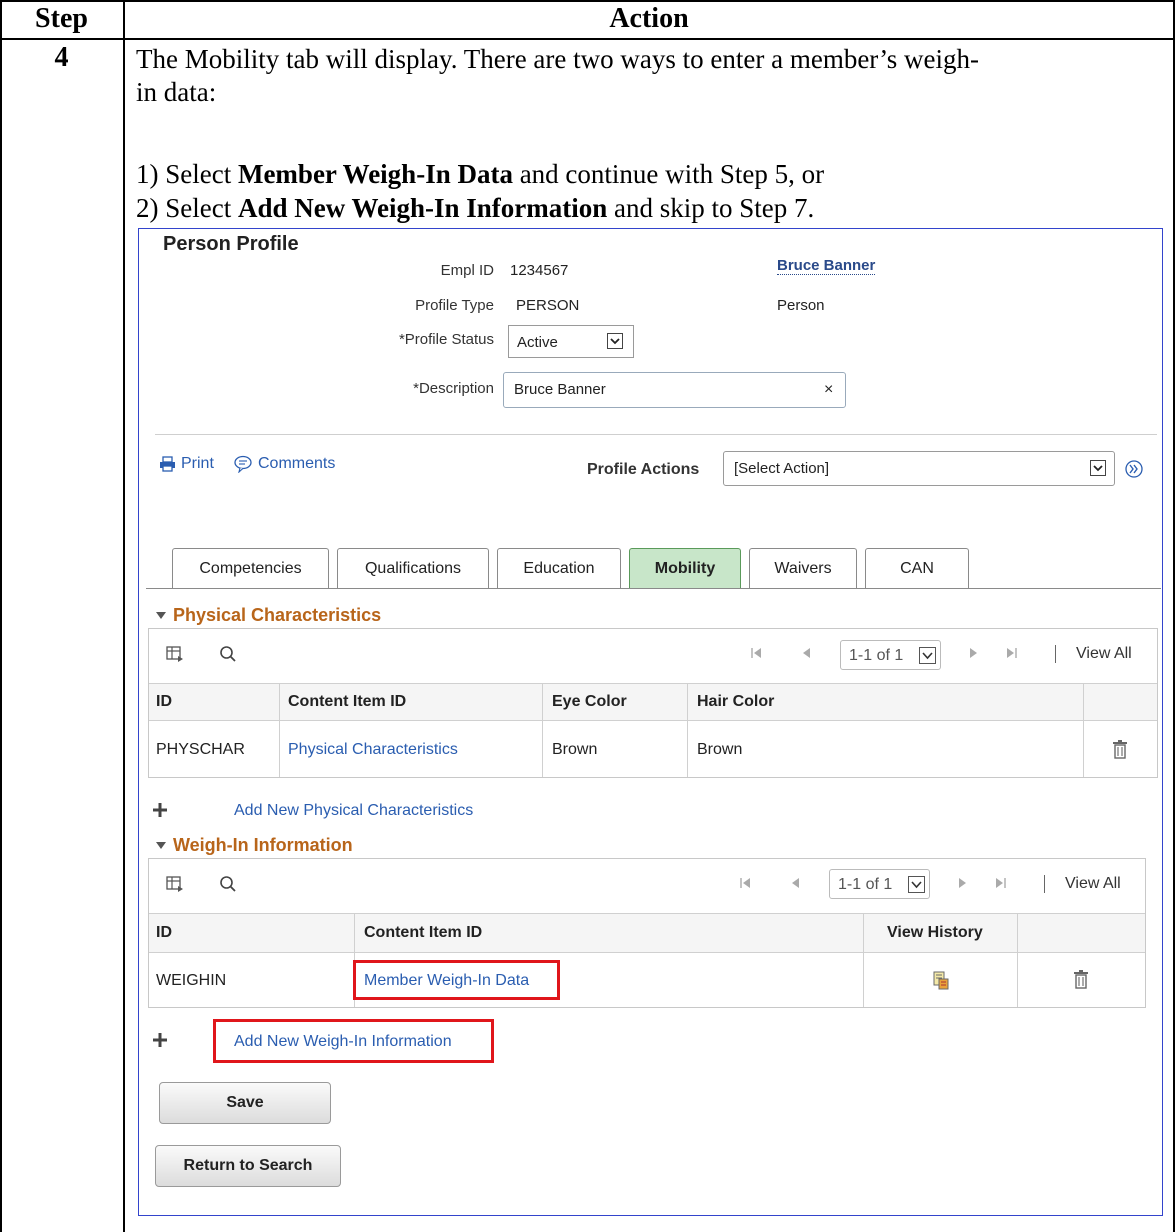  Describe the element at coordinates (537, 342) in the screenshot. I see `profile-status-value: Active` at that location.